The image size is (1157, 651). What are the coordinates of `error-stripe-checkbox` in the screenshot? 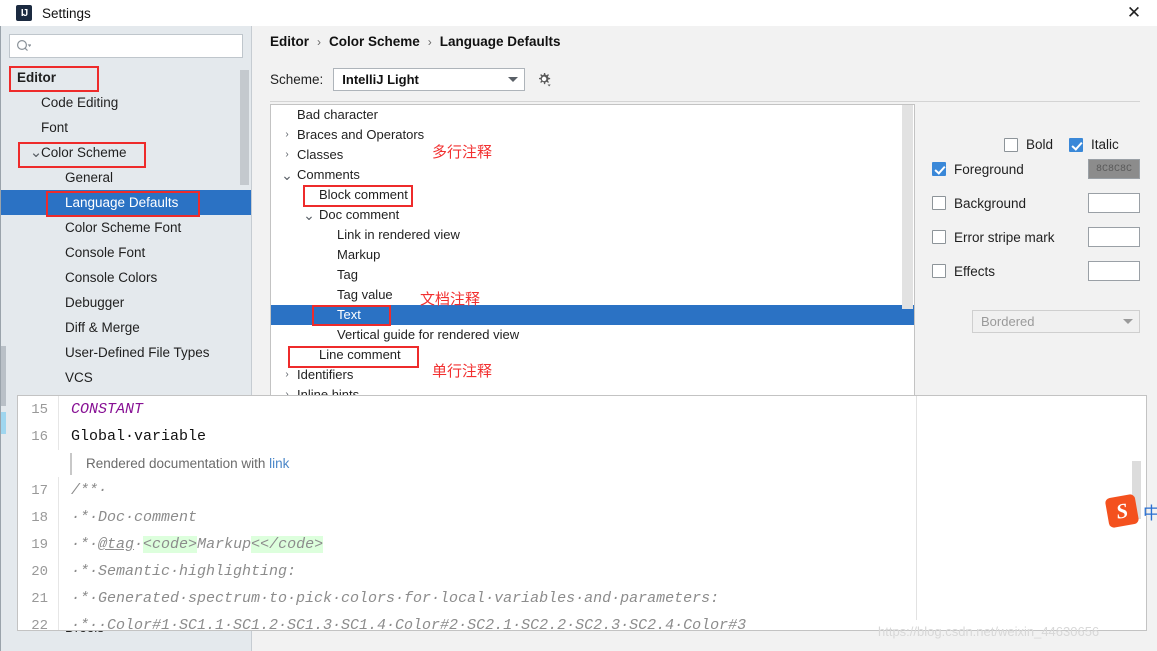 It's located at (939, 237).